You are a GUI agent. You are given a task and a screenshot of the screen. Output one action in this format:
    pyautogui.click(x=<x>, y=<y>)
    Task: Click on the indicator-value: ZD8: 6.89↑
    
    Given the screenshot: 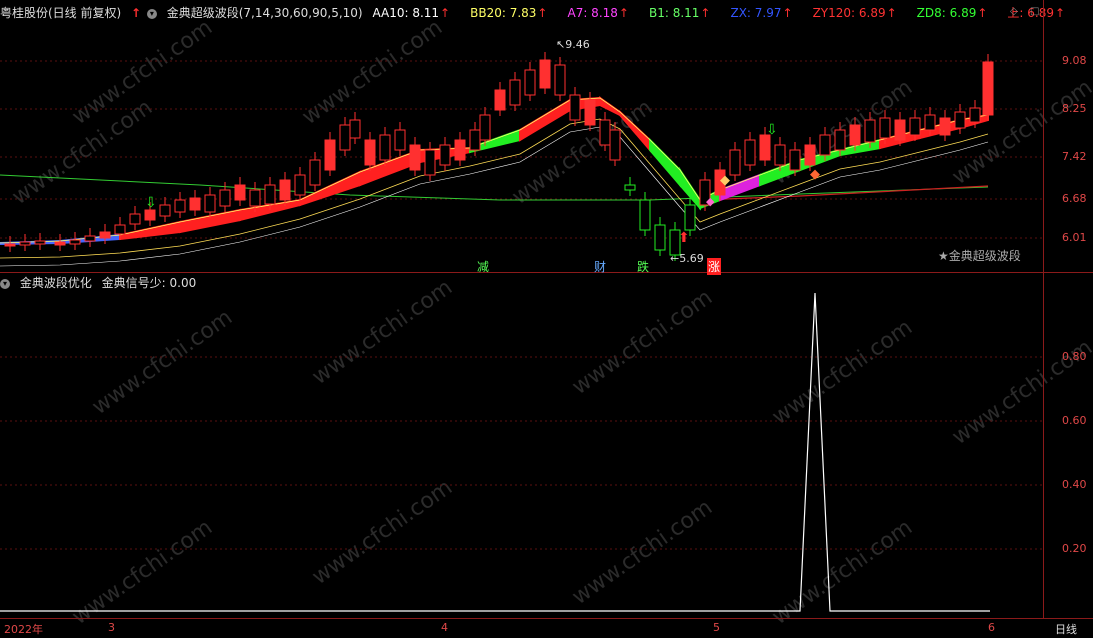 What is the action you would take?
    pyautogui.click(x=952, y=13)
    